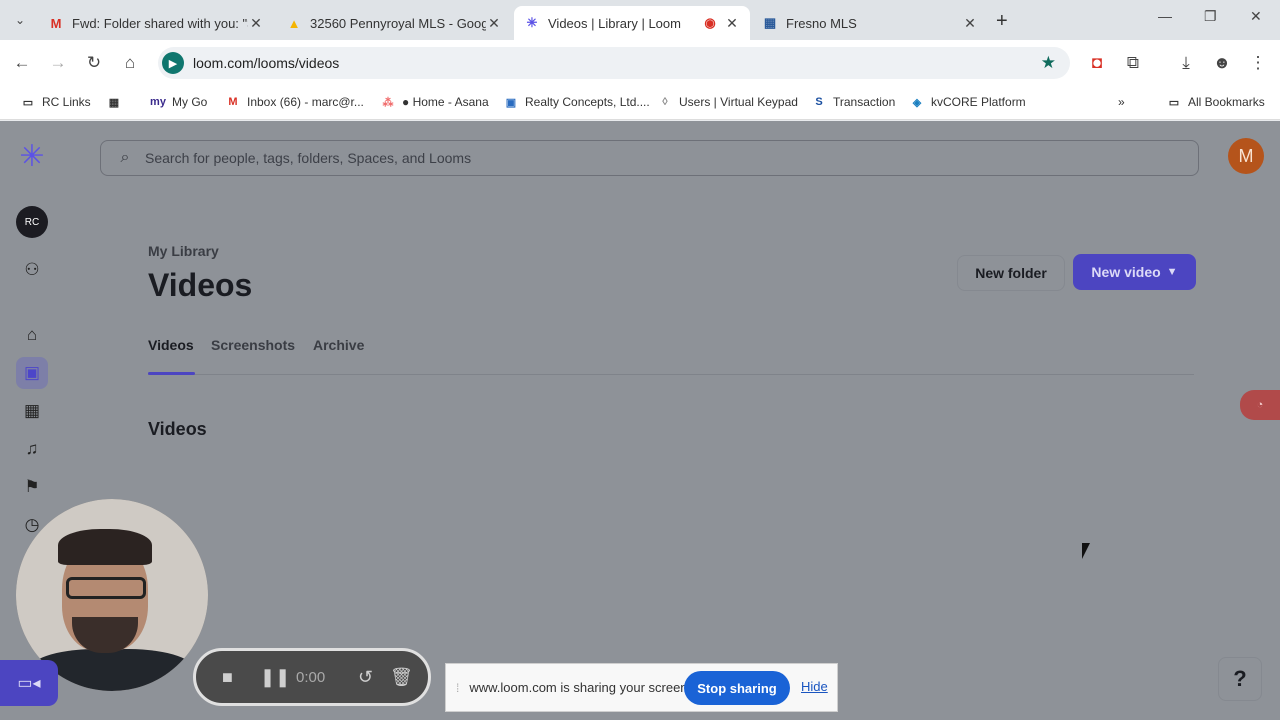  Describe the element at coordinates (819, 102) in the screenshot. I see `transaction-icon: S` at that location.